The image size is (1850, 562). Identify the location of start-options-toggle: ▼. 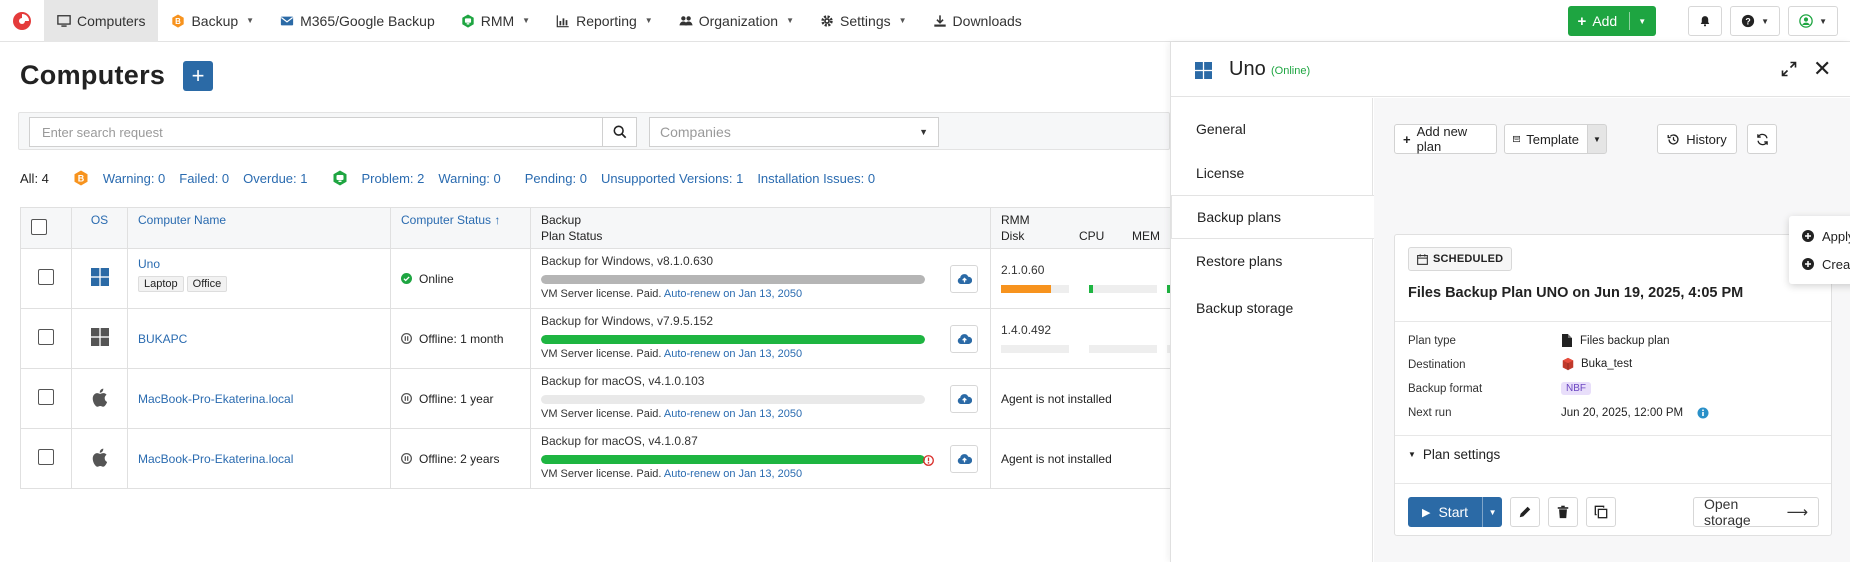
(1492, 512).